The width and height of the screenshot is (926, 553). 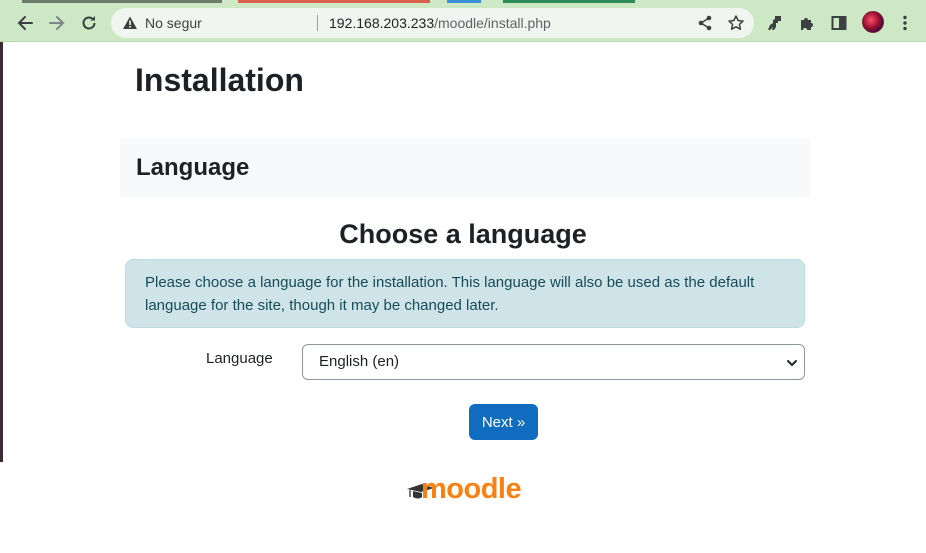 What do you see at coordinates (553, 362) in the screenshot?
I see `language-select: English (en)` at bounding box center [553, 362].